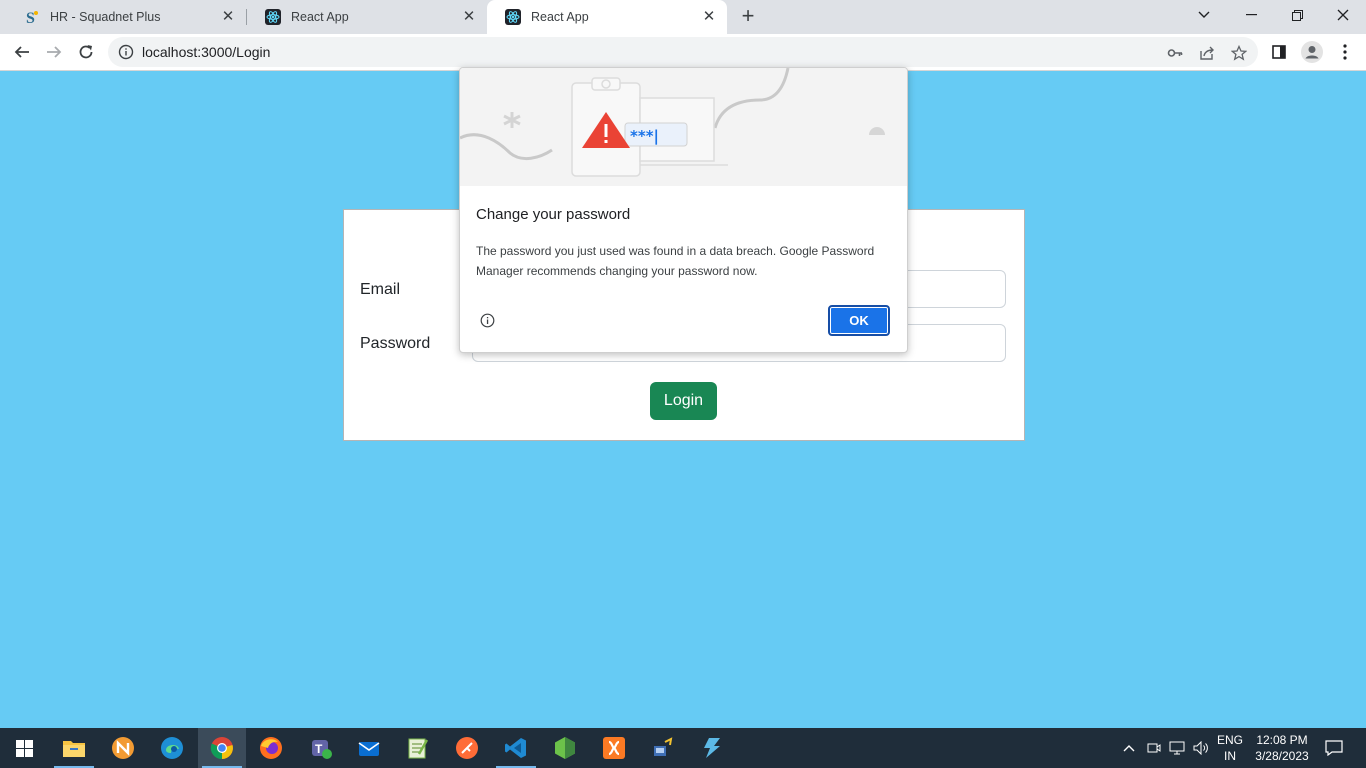 This screenshot has width=1366, height=768. I want to click on new-tab-button: +, so click(748, 16).